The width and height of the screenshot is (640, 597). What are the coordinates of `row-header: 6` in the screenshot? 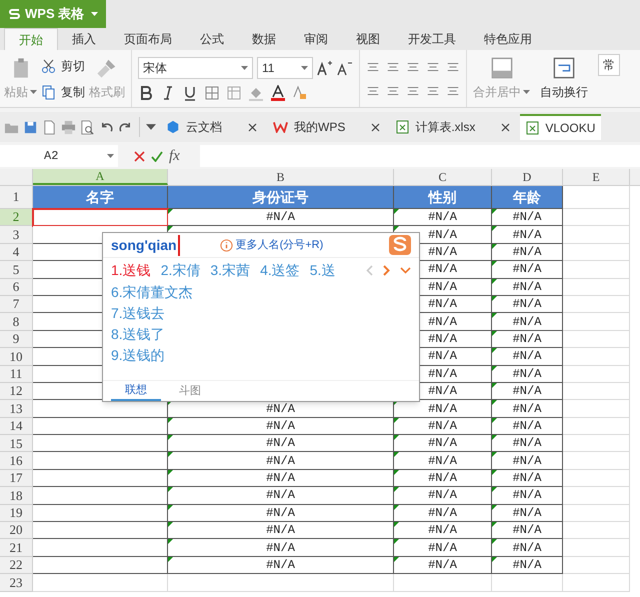 It's located at (16, 287).